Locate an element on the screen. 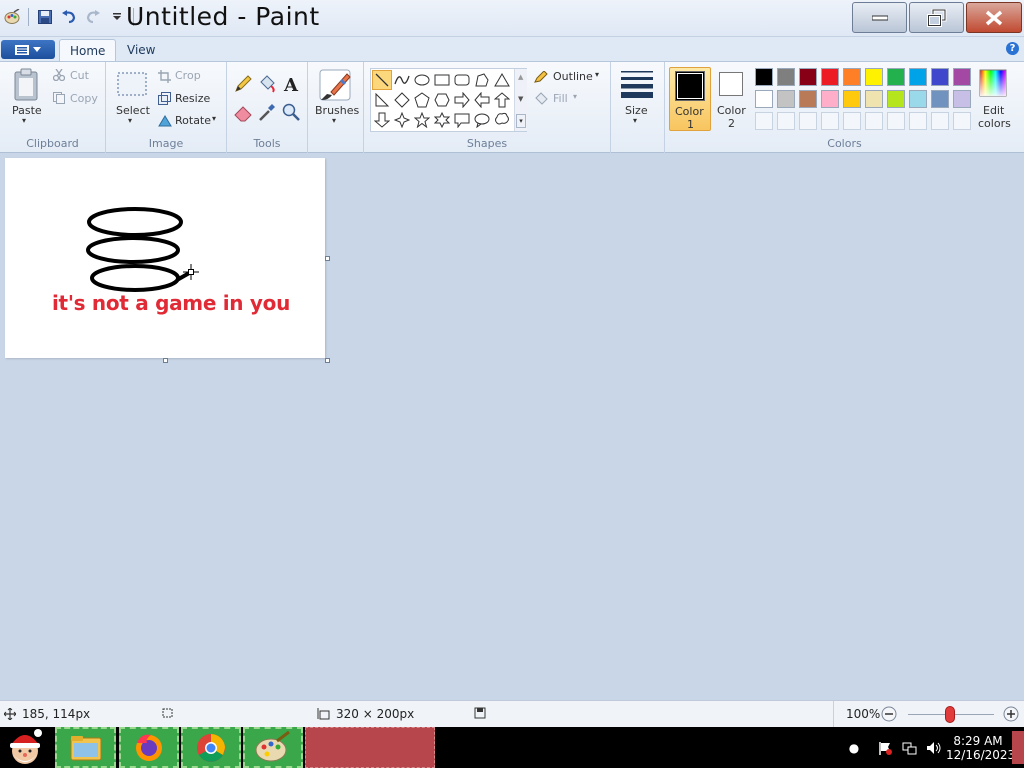 The width and height of the screenshot is (1024, 768). tab-view: View is located at coordinates (141, 50).